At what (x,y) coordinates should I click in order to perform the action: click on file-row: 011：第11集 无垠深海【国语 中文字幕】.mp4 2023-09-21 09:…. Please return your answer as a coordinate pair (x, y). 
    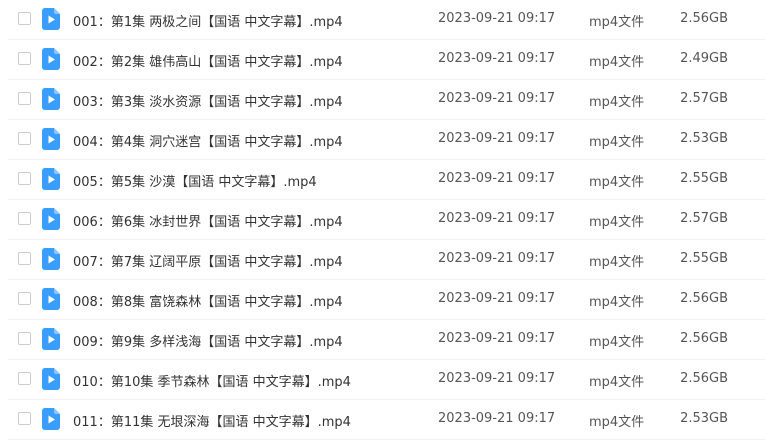
    Looking at the image, I should click on (386, 420).